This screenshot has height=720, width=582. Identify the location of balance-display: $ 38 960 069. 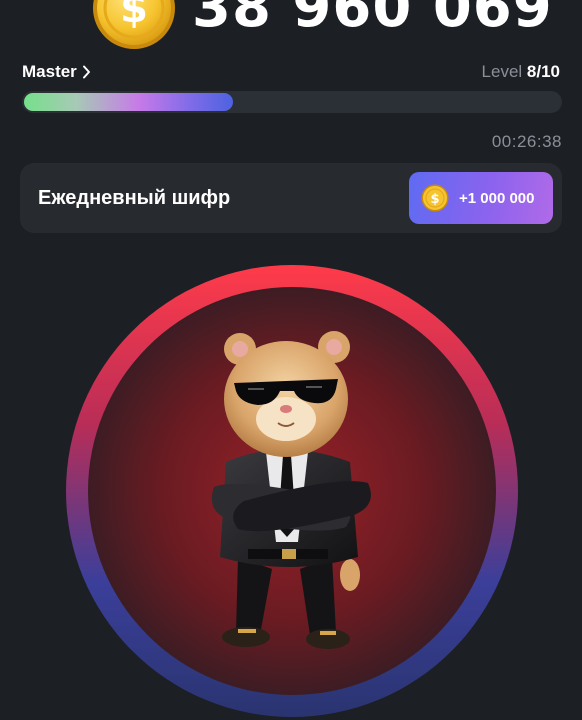
(322, 25).